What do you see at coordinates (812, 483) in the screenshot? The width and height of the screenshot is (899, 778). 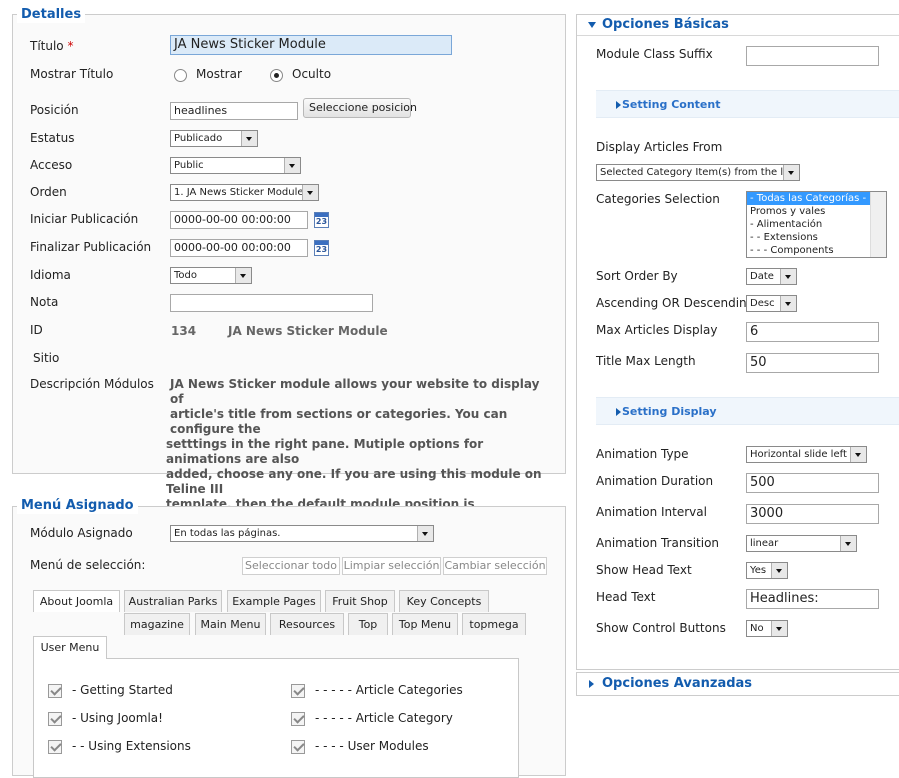 I see `animation-duration-input: 500` at bounding box center [812, 483].